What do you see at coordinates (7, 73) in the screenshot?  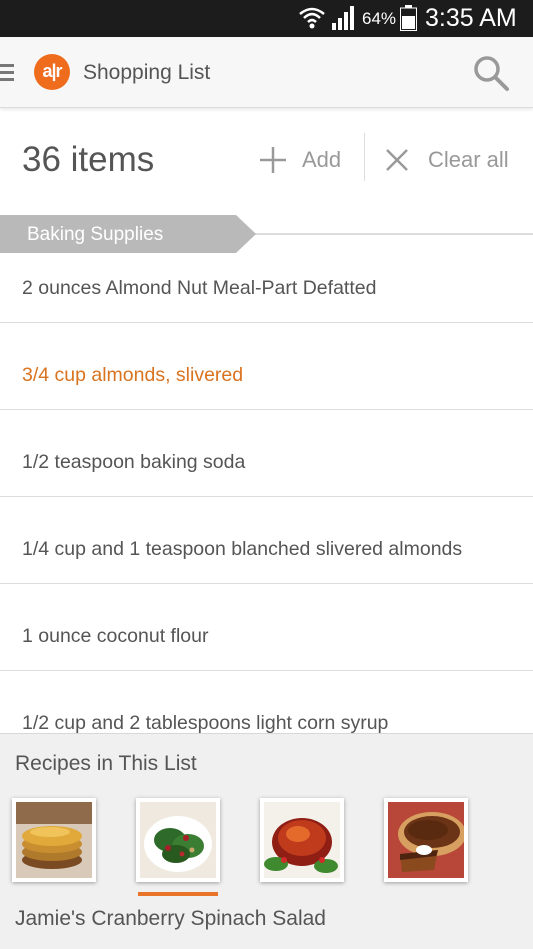 I see `menu-icon` at bounding box center [7, 73].